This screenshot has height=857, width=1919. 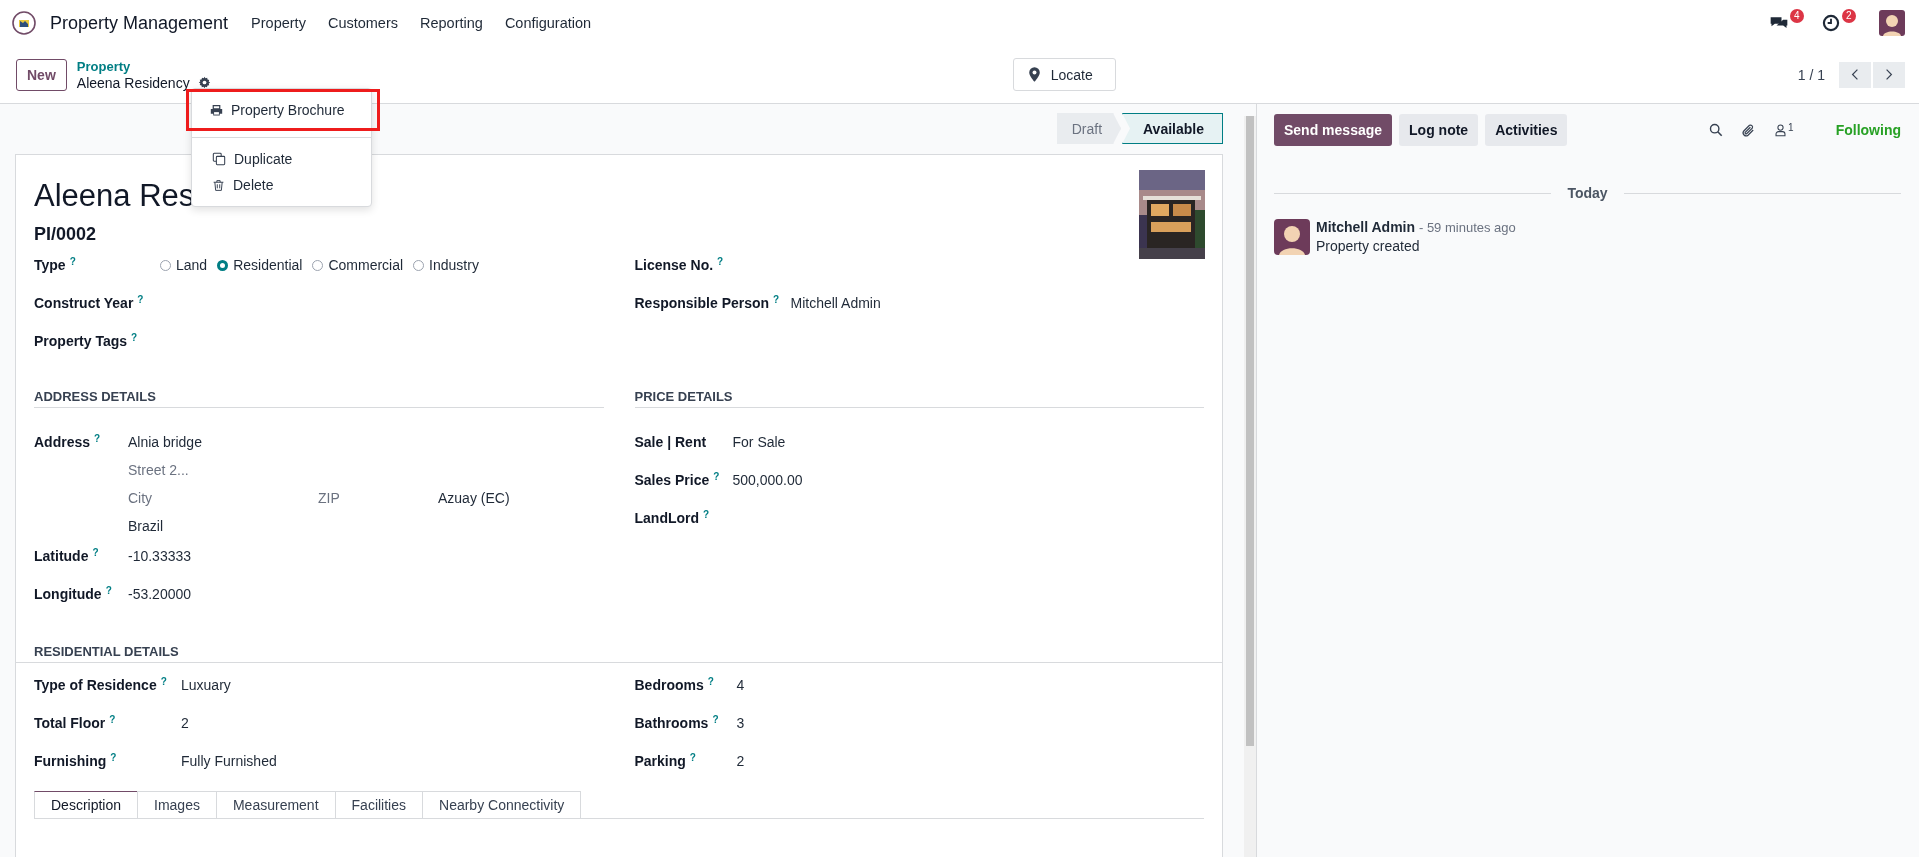 What do you see at coordinates (378, 498) in the screenshot?
I see `zip-field: ZIP` at bounding box center [378, 498].